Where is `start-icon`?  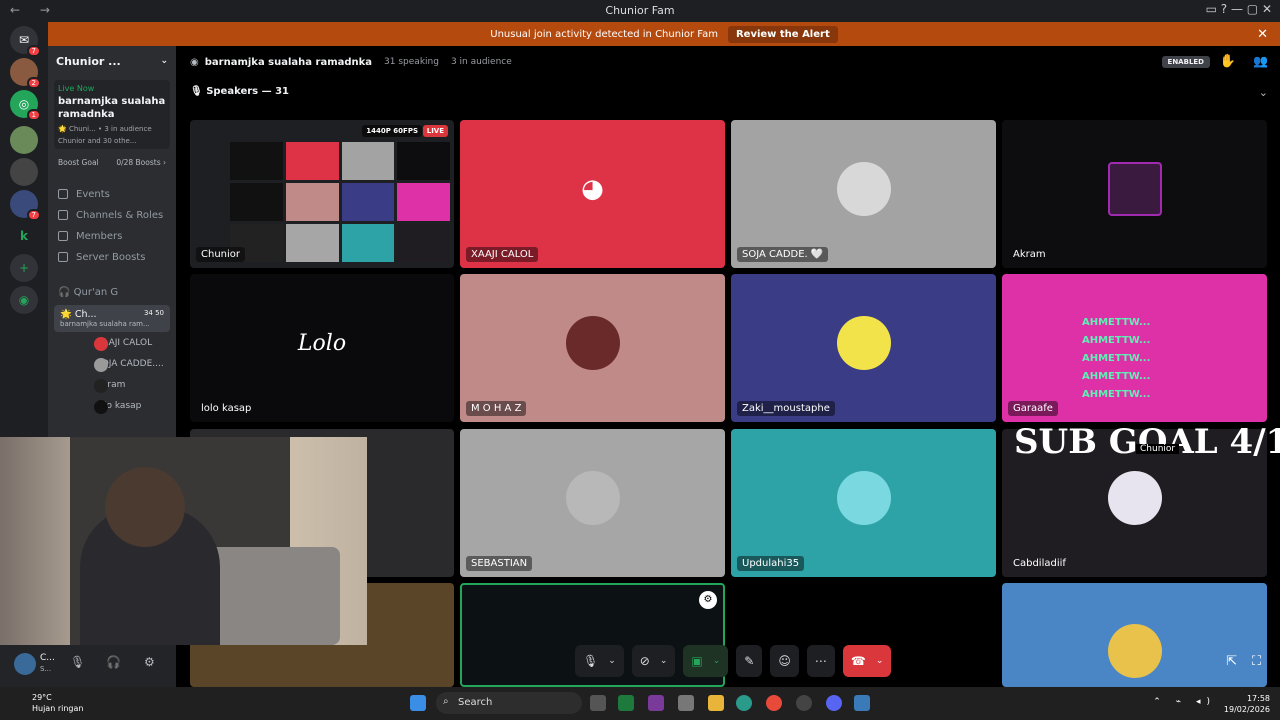 start-icon is located at coordinates (418, 703).